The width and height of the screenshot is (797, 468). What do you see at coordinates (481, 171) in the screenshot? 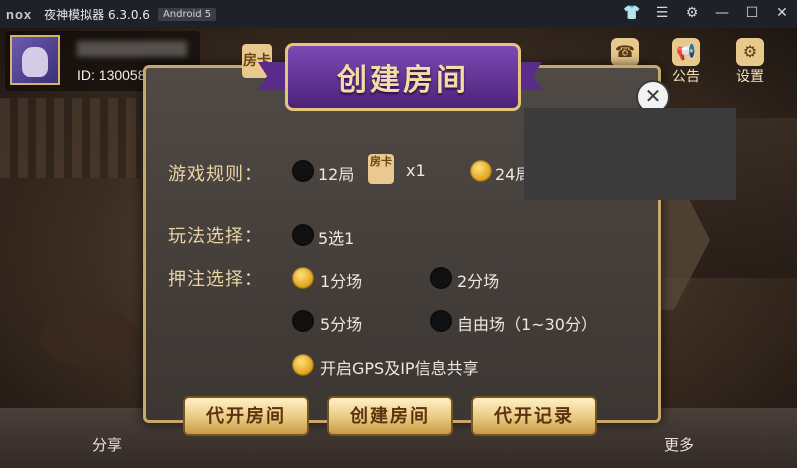
I see `rule-24-radio` at bounding box center [481, 171].